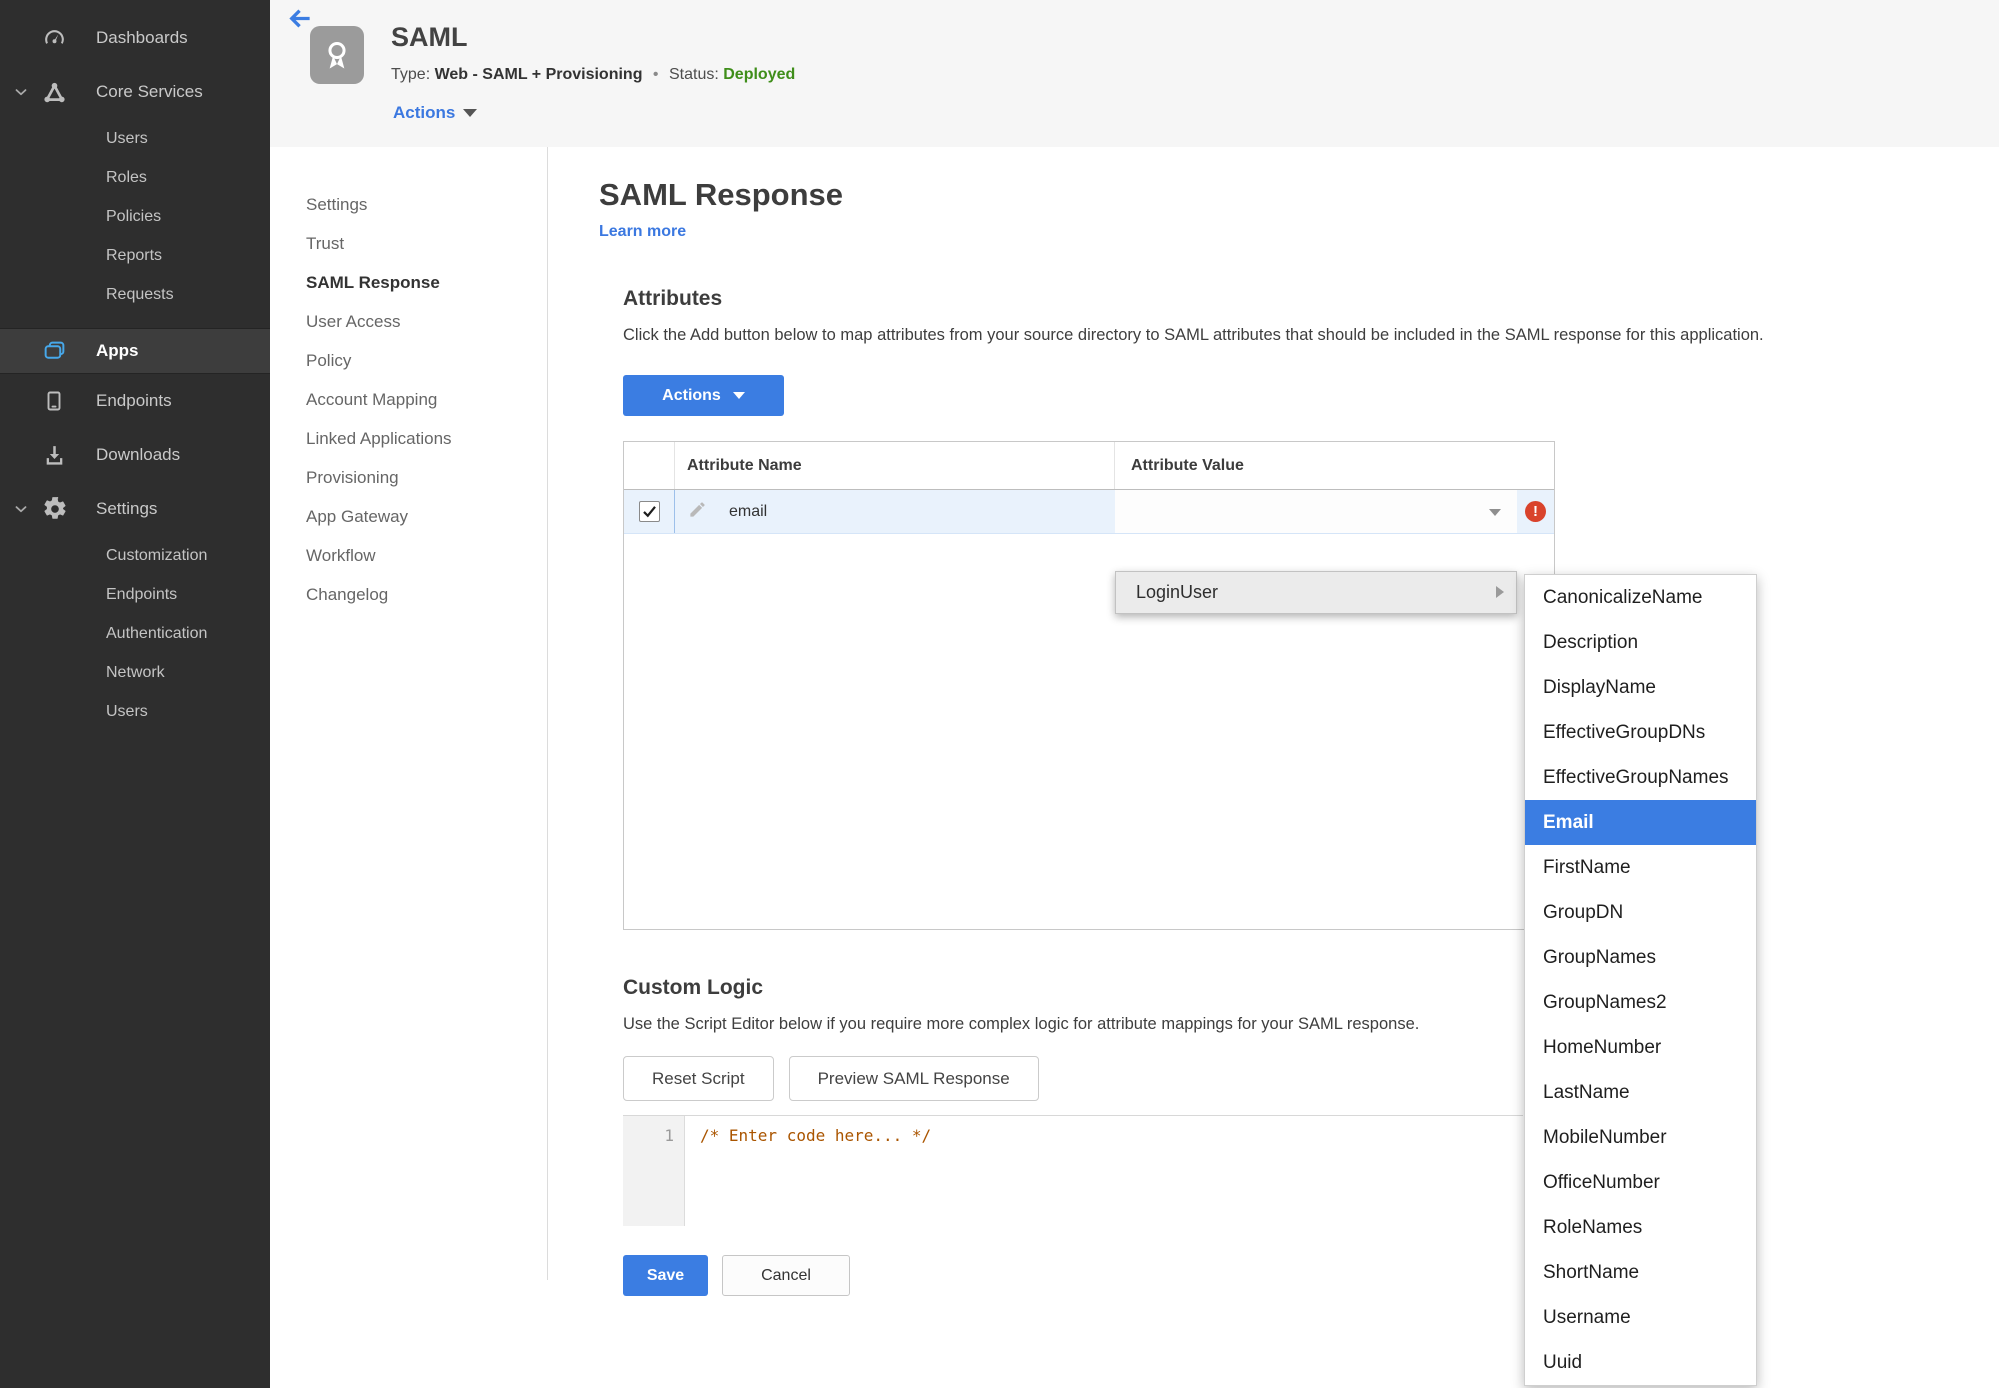  I want to click on table-header-row: Attribute Name Attribute Value, so click(1089, 466).